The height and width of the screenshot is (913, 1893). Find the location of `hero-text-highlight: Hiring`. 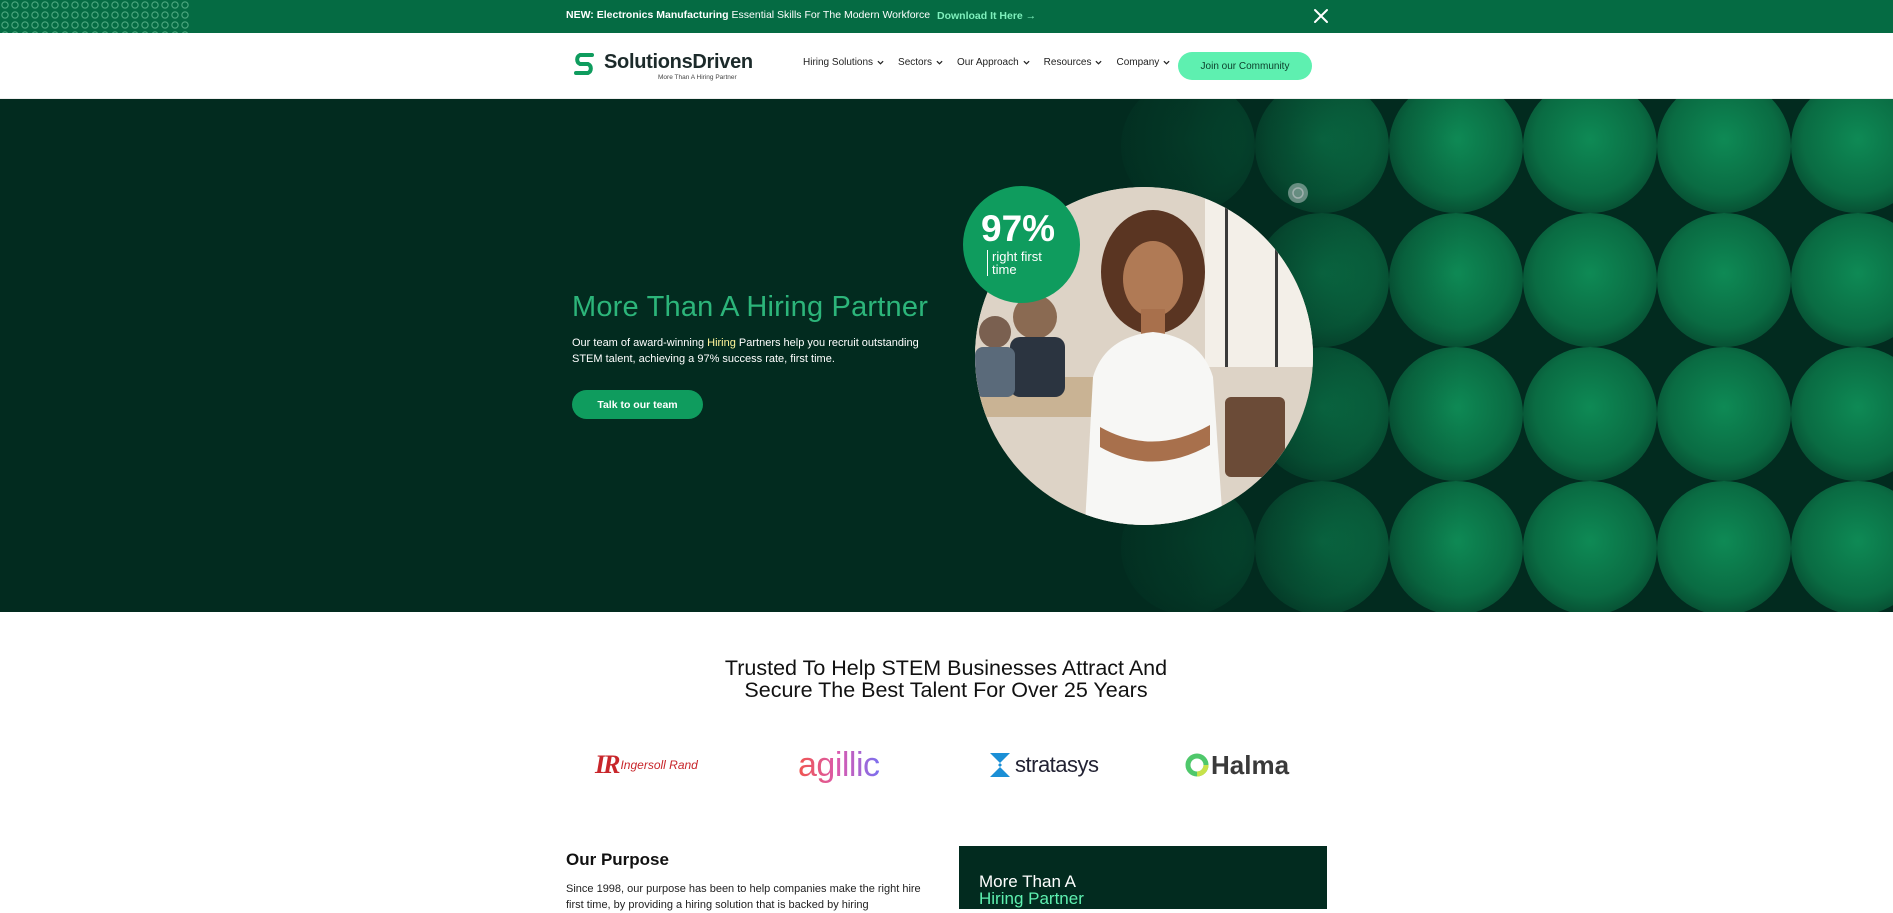

hero-text-highlight: Hiring is located at coordinates (721, 343).